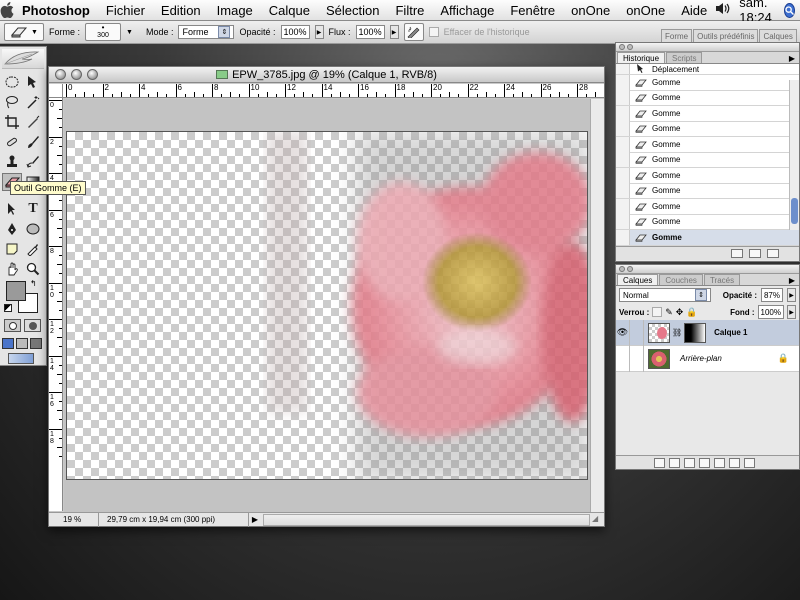 The height and width of the screenshot is (600, 800). I want to click on speaker-icon, so click(723, 10).